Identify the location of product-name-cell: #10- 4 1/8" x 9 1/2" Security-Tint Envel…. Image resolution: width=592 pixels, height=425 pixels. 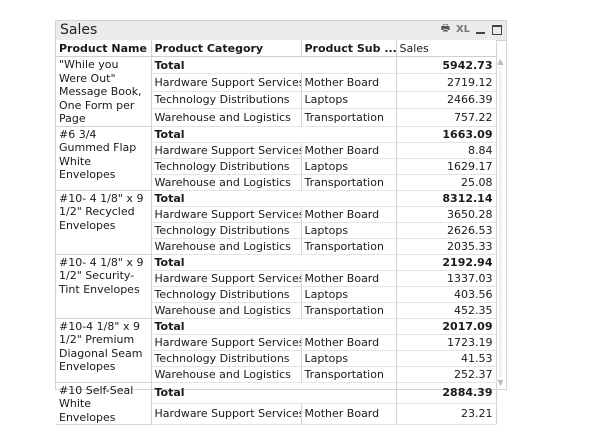
(104, 286).